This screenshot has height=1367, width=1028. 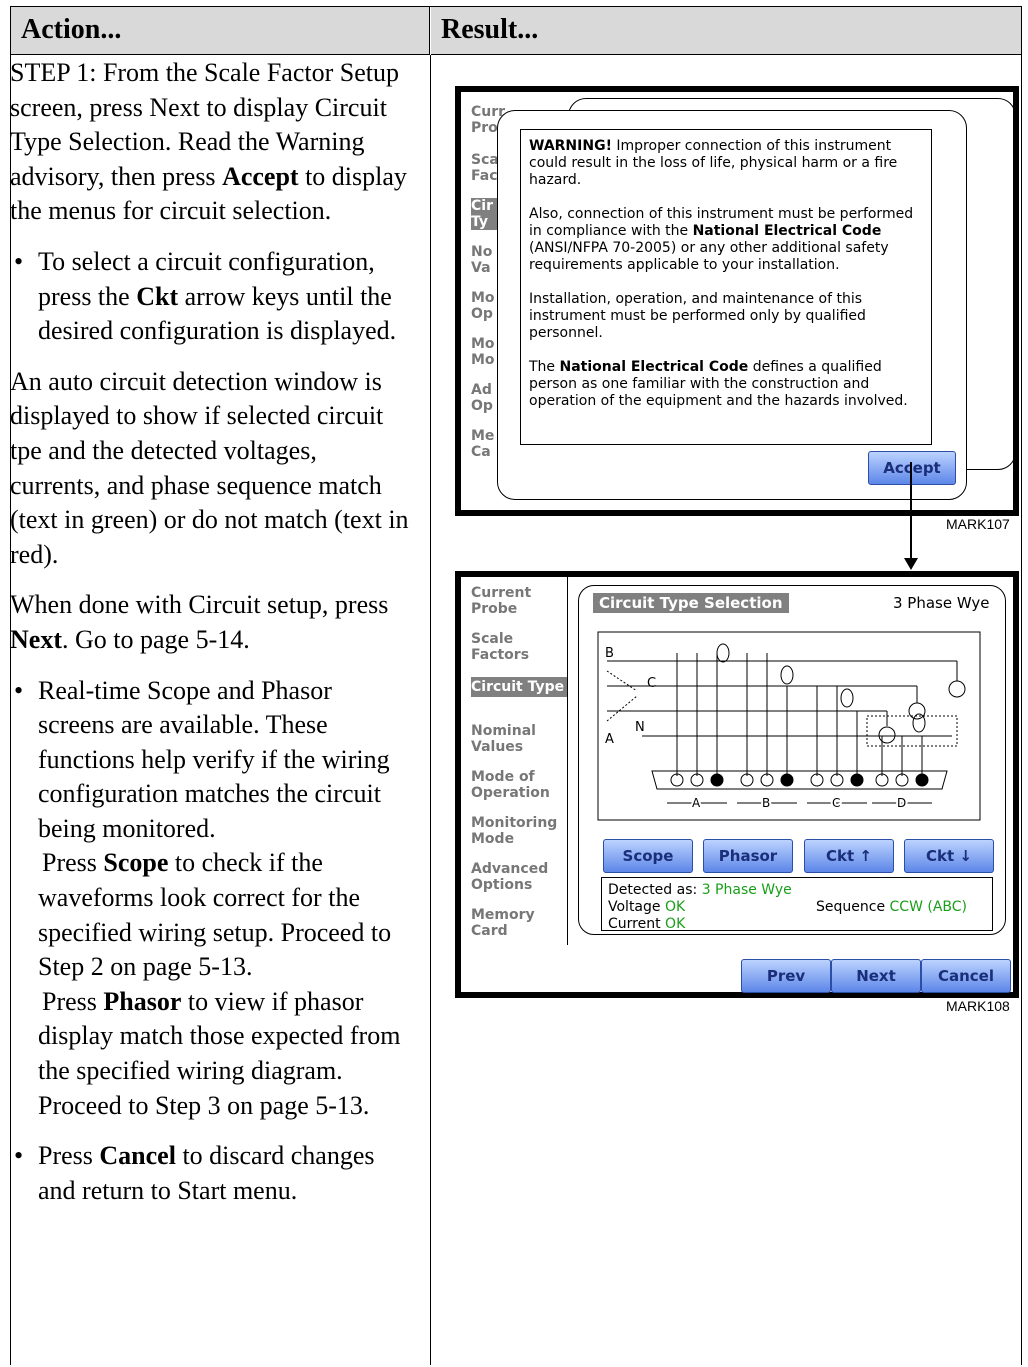 I want to click on group-label-c: C, so click(x=836, y=803).